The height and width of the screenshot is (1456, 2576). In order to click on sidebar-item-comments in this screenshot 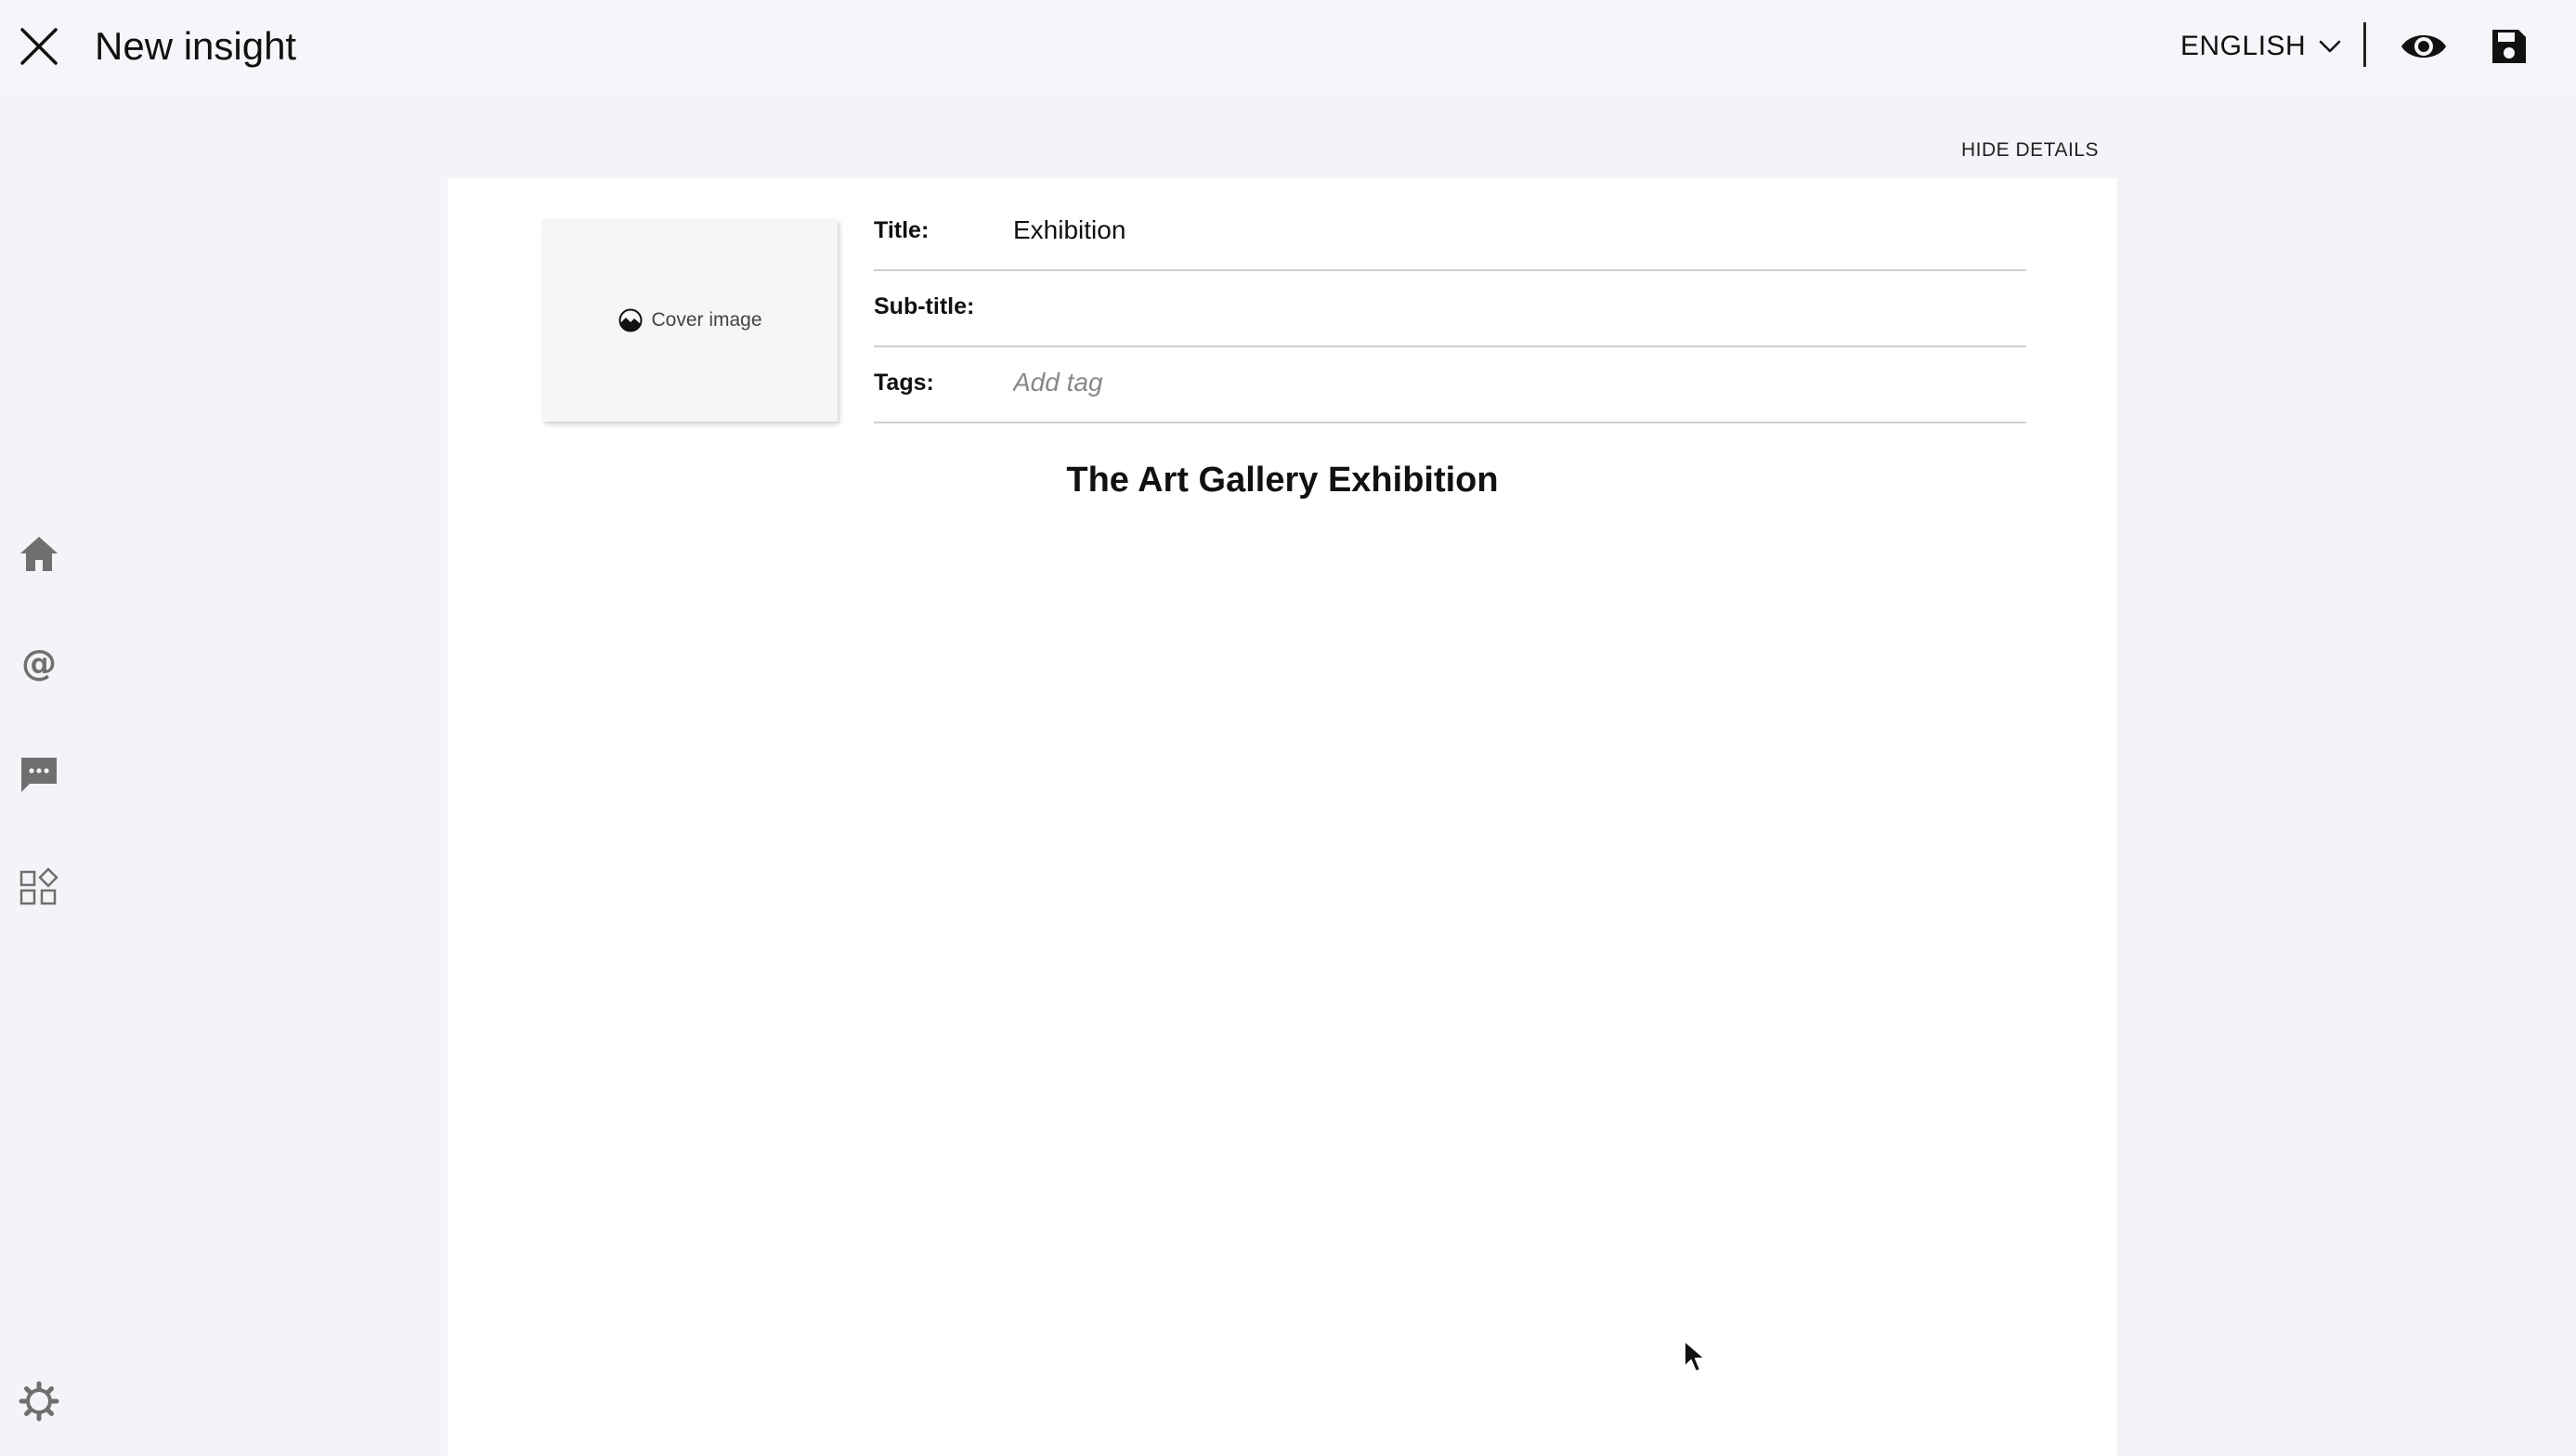, I will do `click(39, 774)`.